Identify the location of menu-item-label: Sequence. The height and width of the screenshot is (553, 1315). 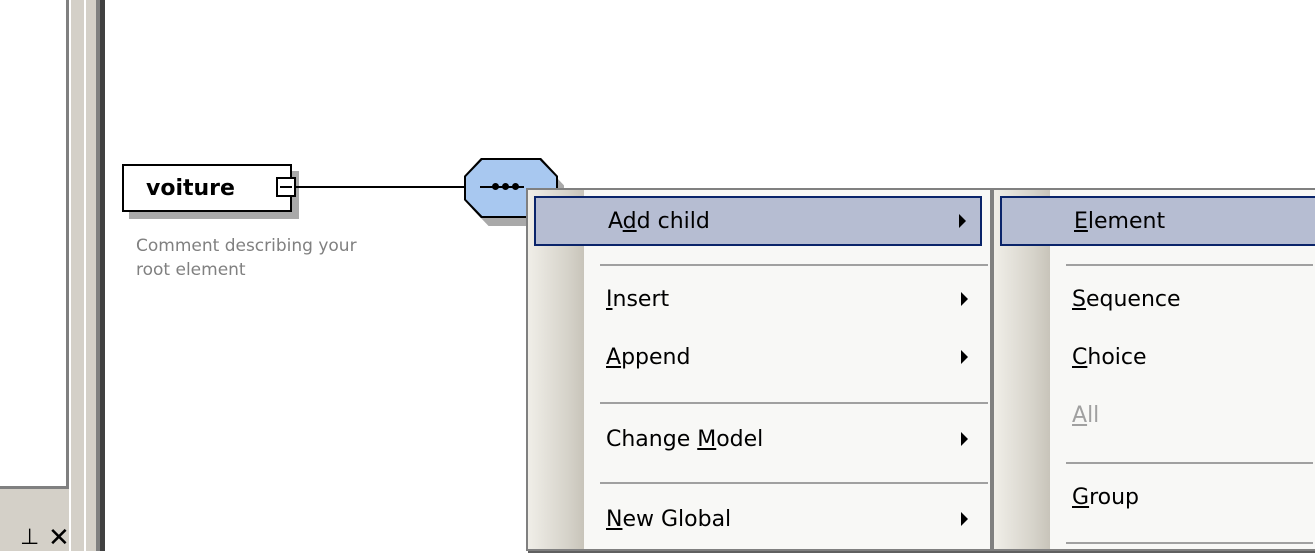
(1126, 299).